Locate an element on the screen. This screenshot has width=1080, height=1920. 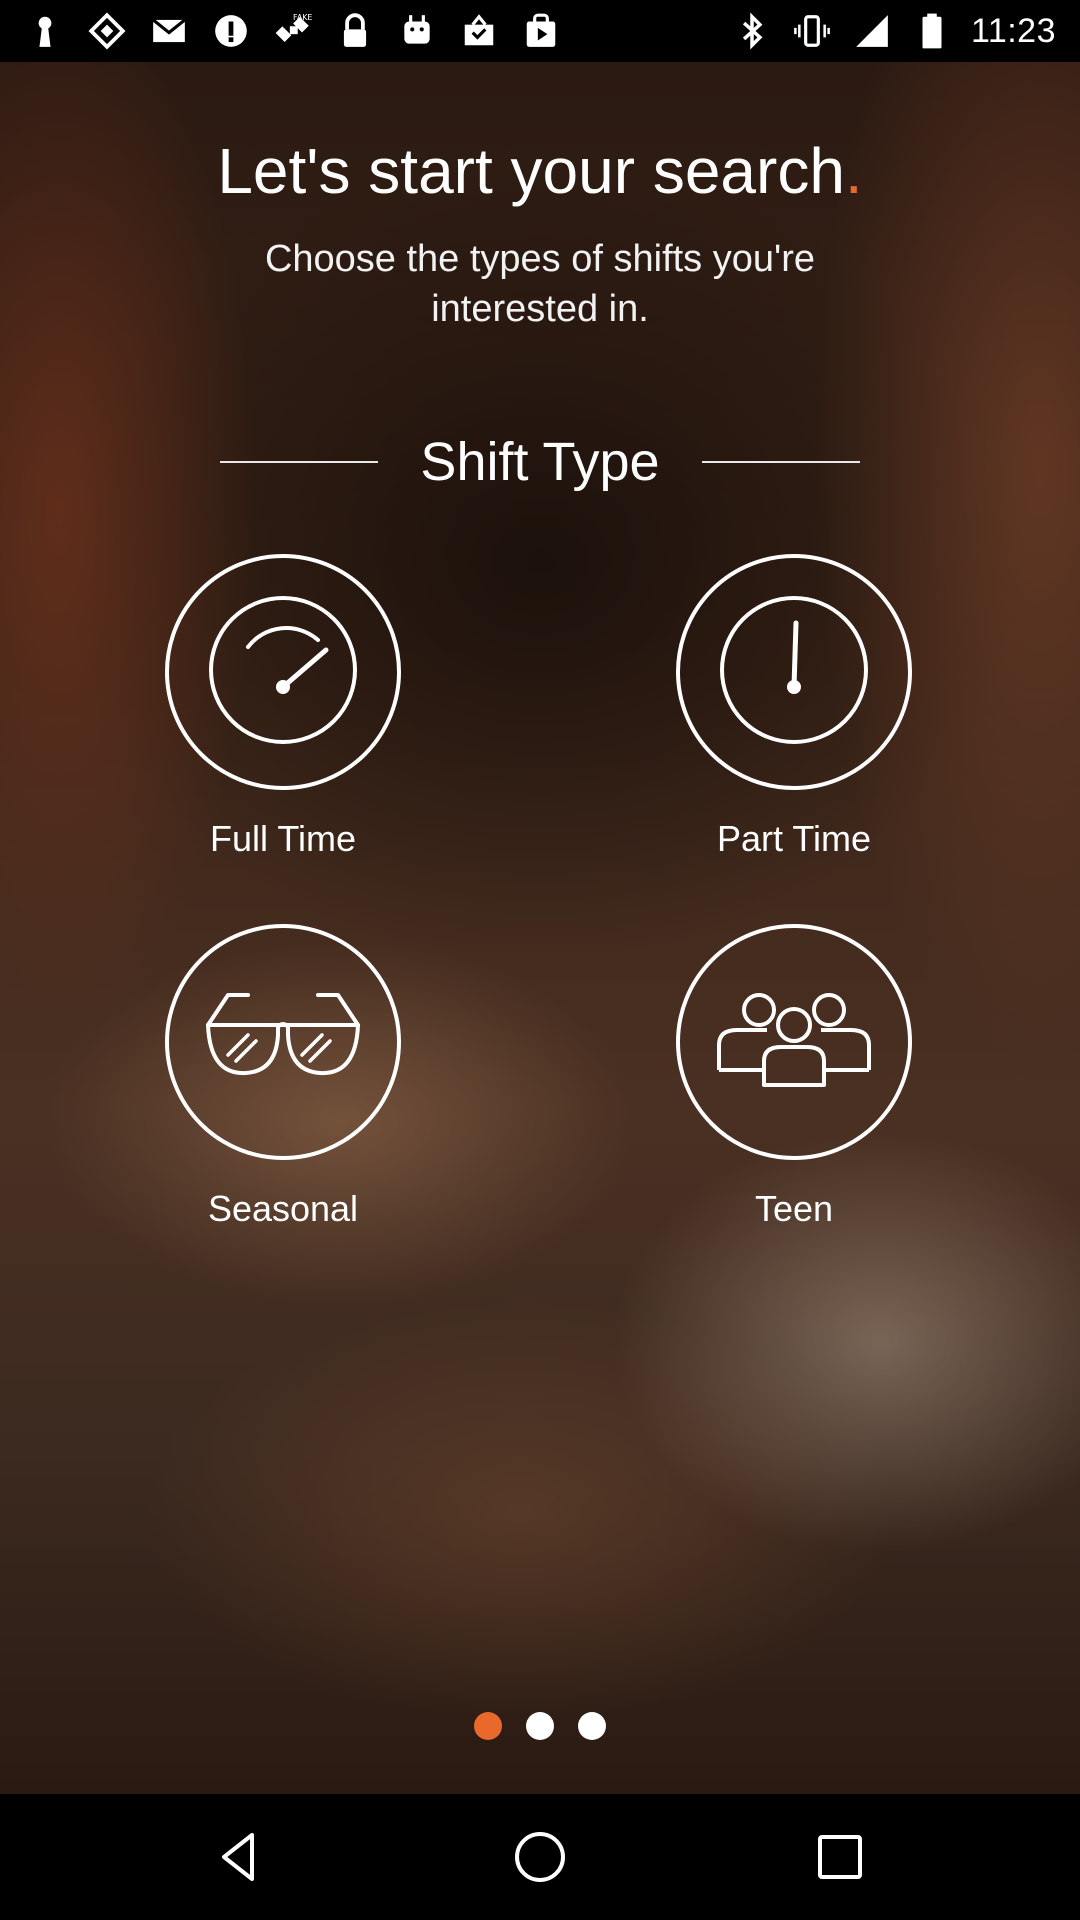
play-store-icon is located at coordinates (541, 31).